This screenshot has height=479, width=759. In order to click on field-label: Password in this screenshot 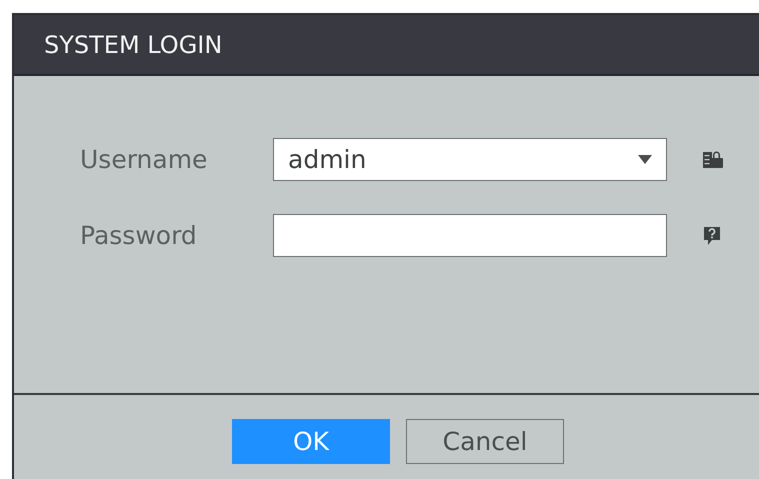, I will do `click(139, 236)`.